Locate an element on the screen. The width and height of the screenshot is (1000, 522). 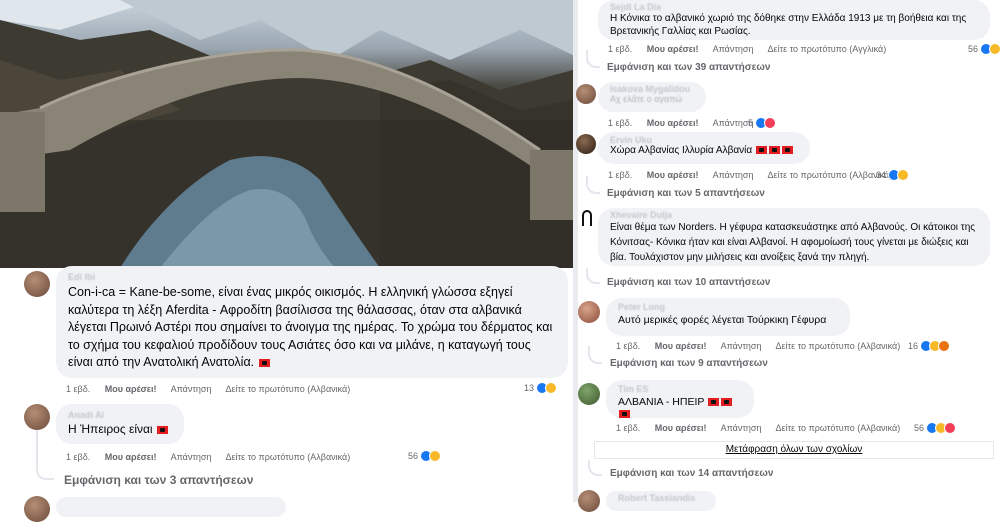
comment-text: Χώρα Αλβανίας Ιλλυρία Αλβανία is located at coordinates (704, 150).